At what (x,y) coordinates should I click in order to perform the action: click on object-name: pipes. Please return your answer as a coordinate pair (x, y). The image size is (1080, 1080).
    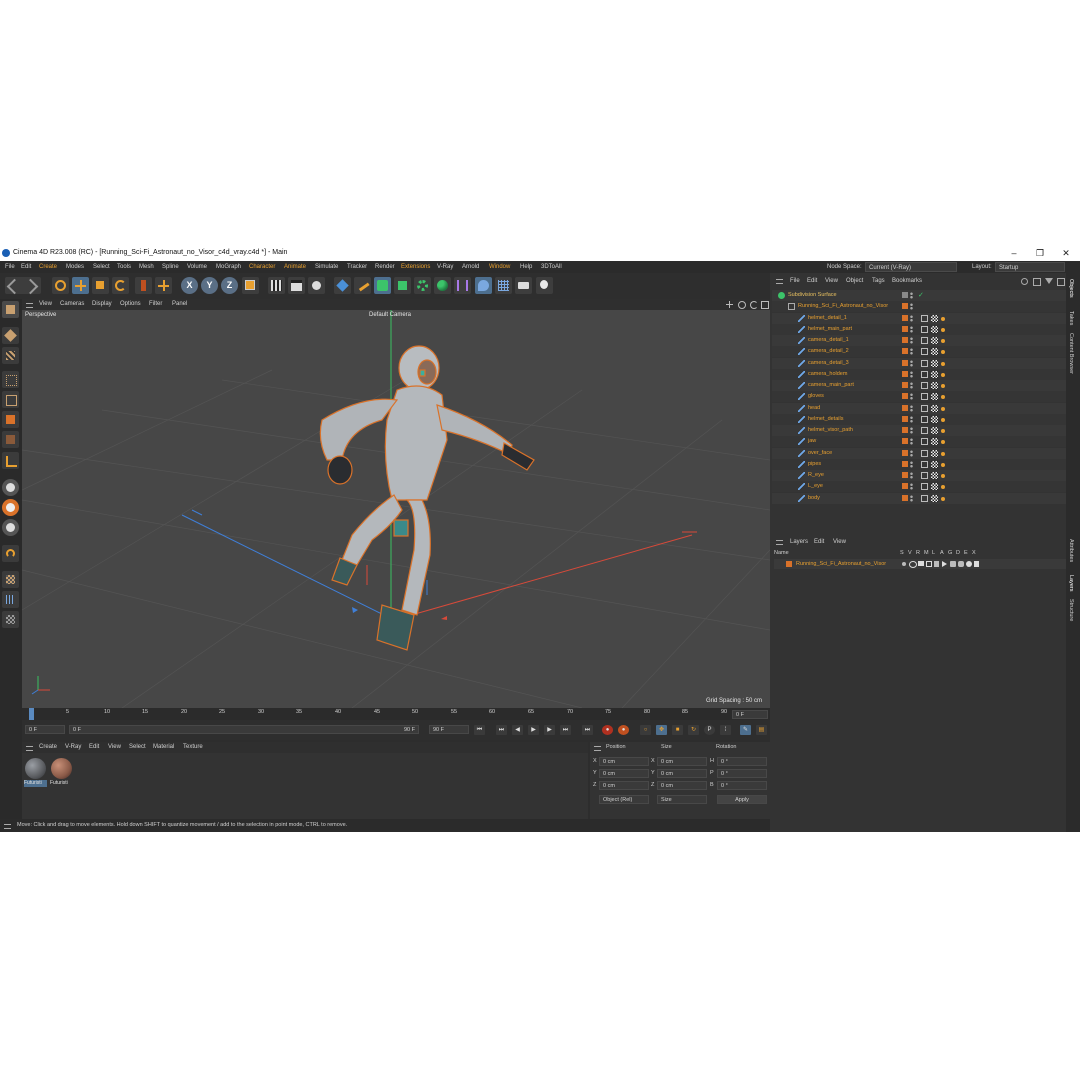
    Looking at the image, I should click on (814, 464).